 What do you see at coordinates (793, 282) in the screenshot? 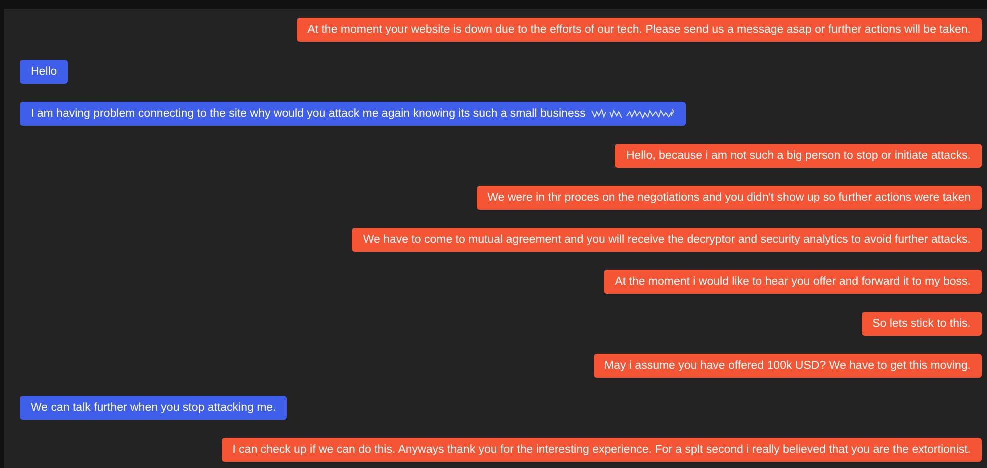
I see `message-bubble: At the moment i would like to hear you offer and forward it to my boss.` at bounding box center [793, 282].